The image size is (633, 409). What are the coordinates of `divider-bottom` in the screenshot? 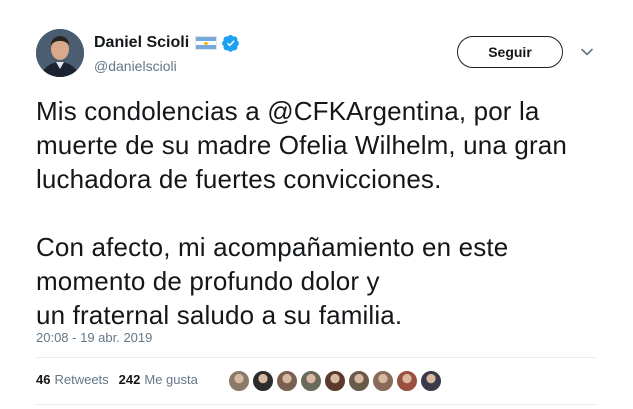 It's located at (316, 404).